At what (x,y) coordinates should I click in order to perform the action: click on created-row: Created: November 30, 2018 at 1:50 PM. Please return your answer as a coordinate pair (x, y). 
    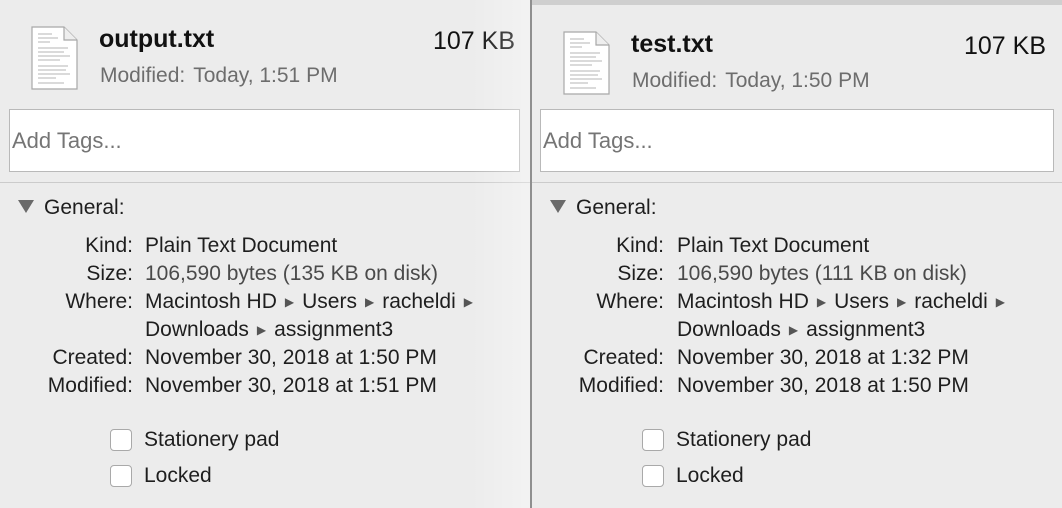
    Looking at the image, I should click on (265, 360).